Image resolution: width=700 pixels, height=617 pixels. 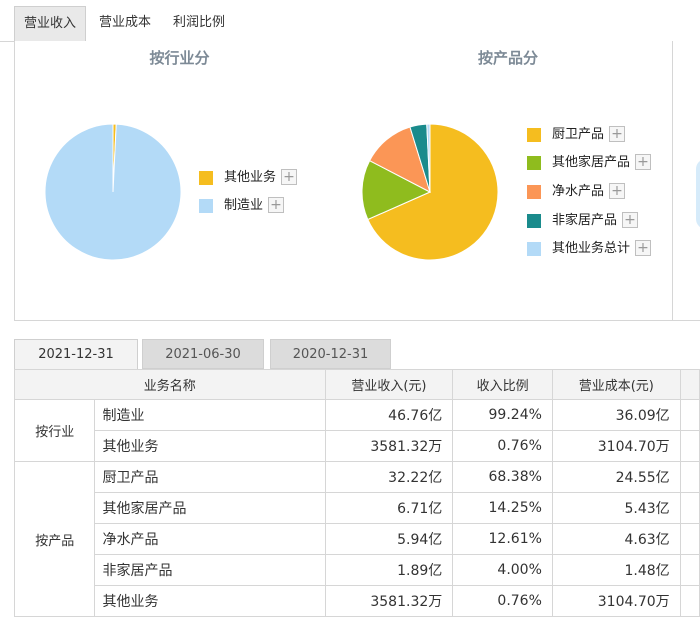 I want to click on cell-revenue: 1.89亿, so click(x=389, y=570).